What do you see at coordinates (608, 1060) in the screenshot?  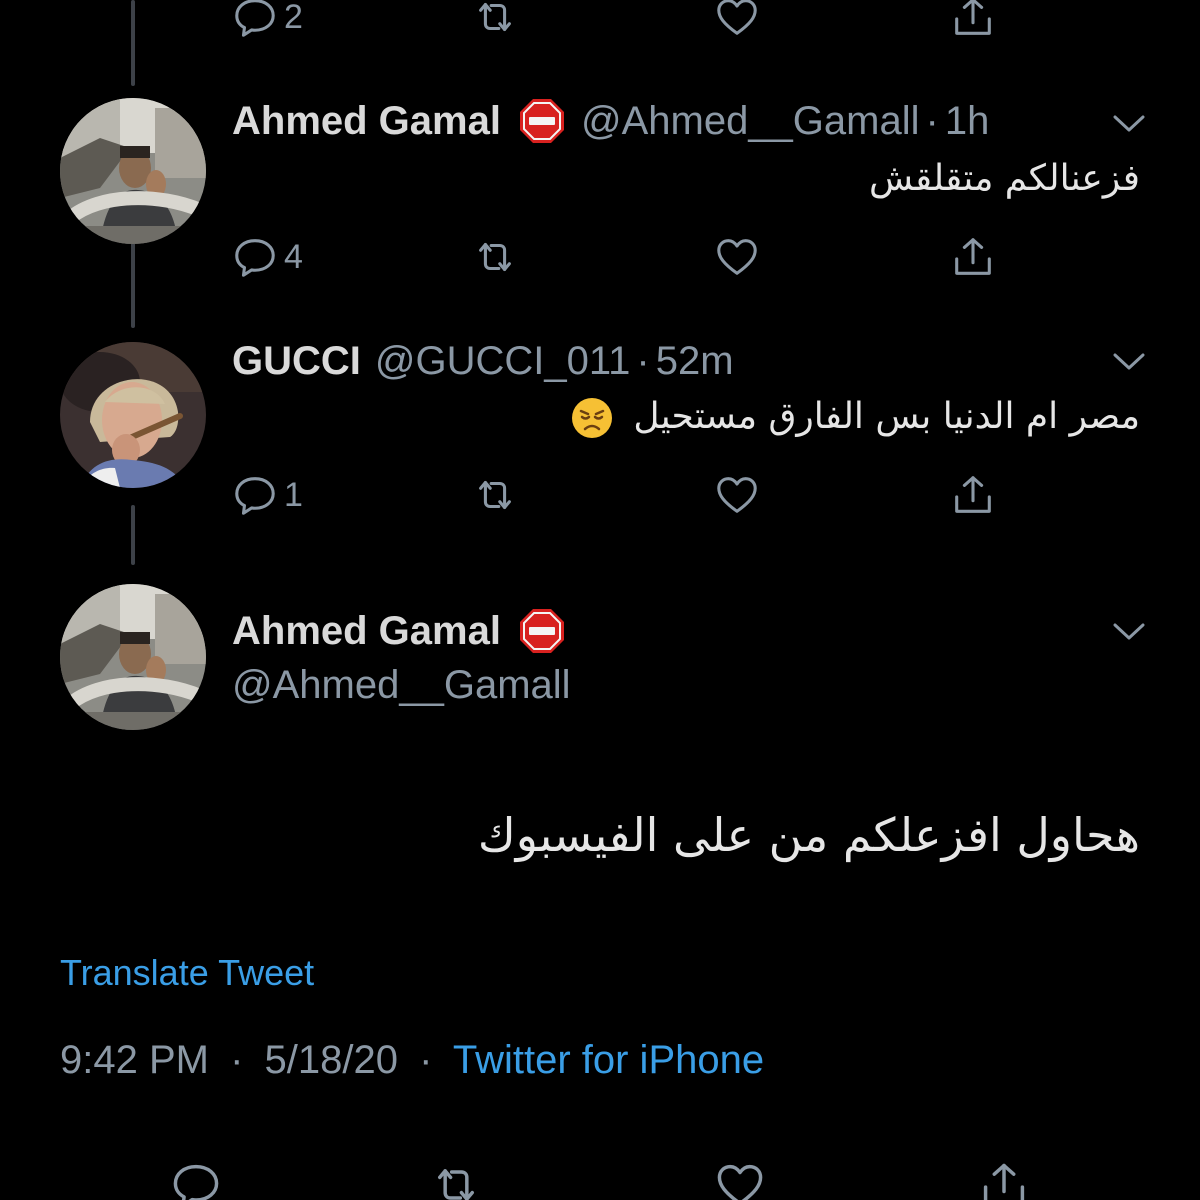 I see `tweet-source-link: Twitter for iPhone` at bounding box center [608, 1060].